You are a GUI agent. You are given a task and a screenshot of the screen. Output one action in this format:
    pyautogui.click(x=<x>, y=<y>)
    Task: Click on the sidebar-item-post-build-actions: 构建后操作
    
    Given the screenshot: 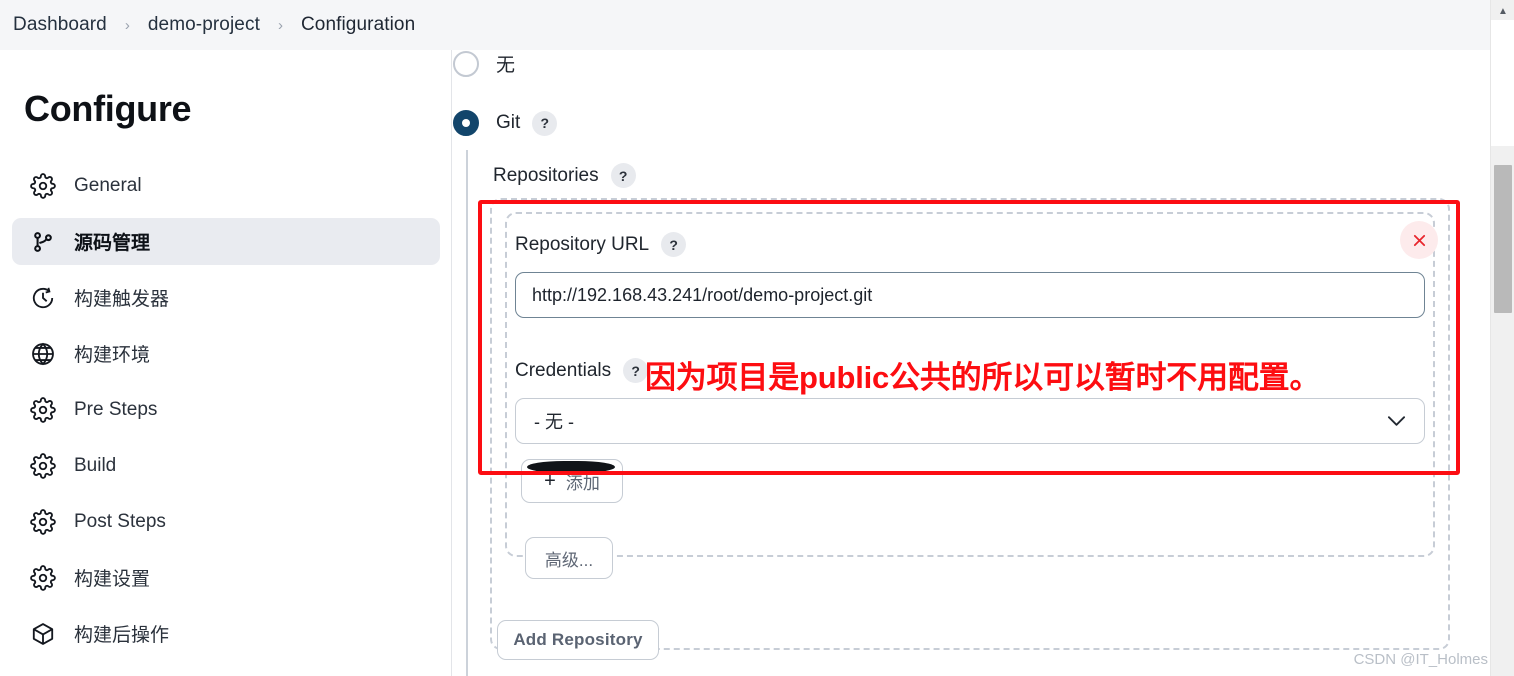 What is the action you would take?
    pyautogui.click(x=226, y=633)
    